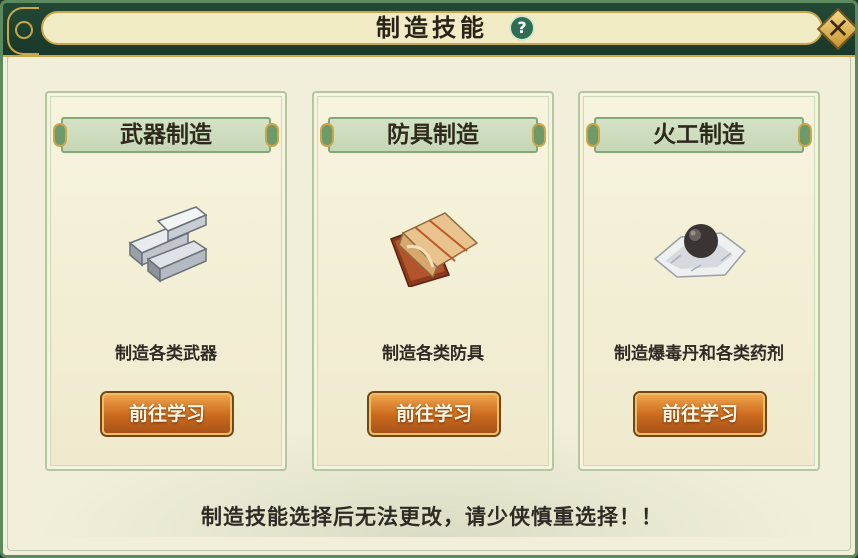 This screenshot has height=558, width=858. What do you see at coordinates (166, 354) in the screenshot?
I see `card-description: 制造各类武器` at bounding box center [166, 354].